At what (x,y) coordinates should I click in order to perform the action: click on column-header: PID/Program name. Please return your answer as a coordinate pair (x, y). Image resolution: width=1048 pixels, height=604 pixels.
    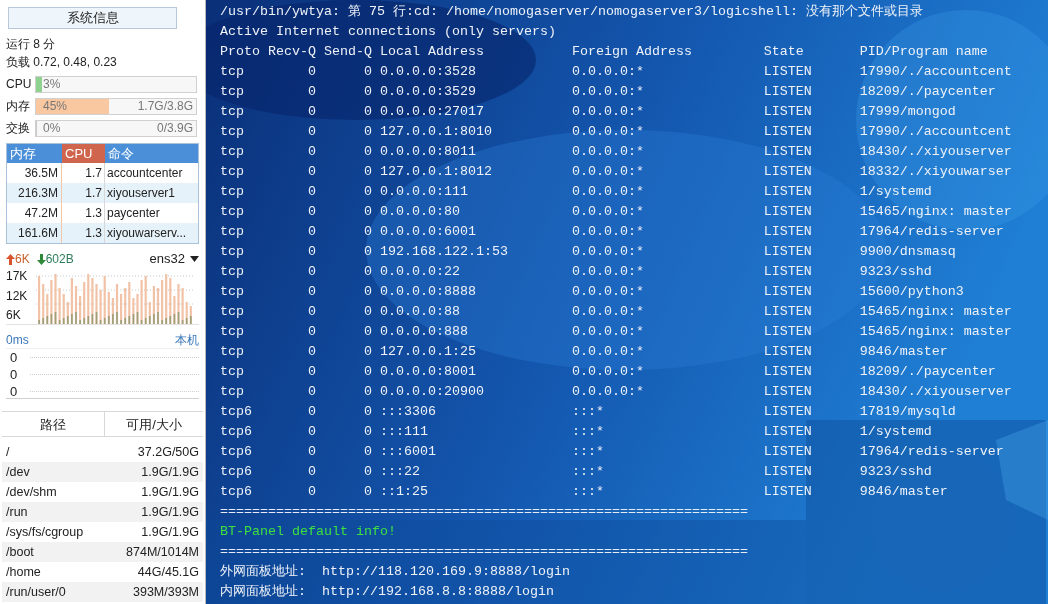
    Looking at the image, I should click on (923, 52).